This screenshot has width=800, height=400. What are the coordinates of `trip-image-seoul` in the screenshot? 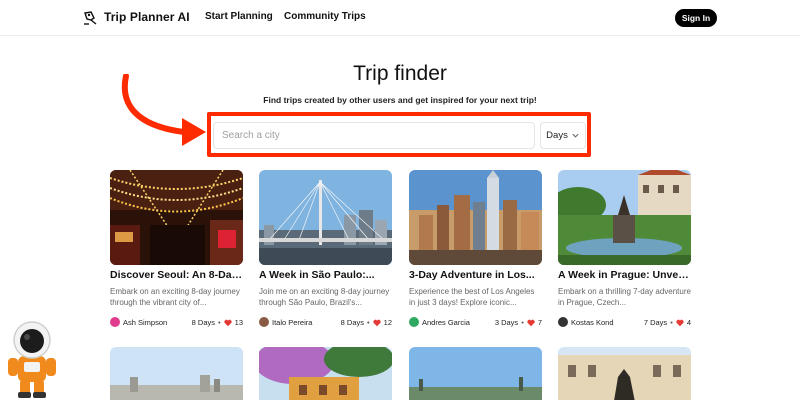 It's located at (176, 217).